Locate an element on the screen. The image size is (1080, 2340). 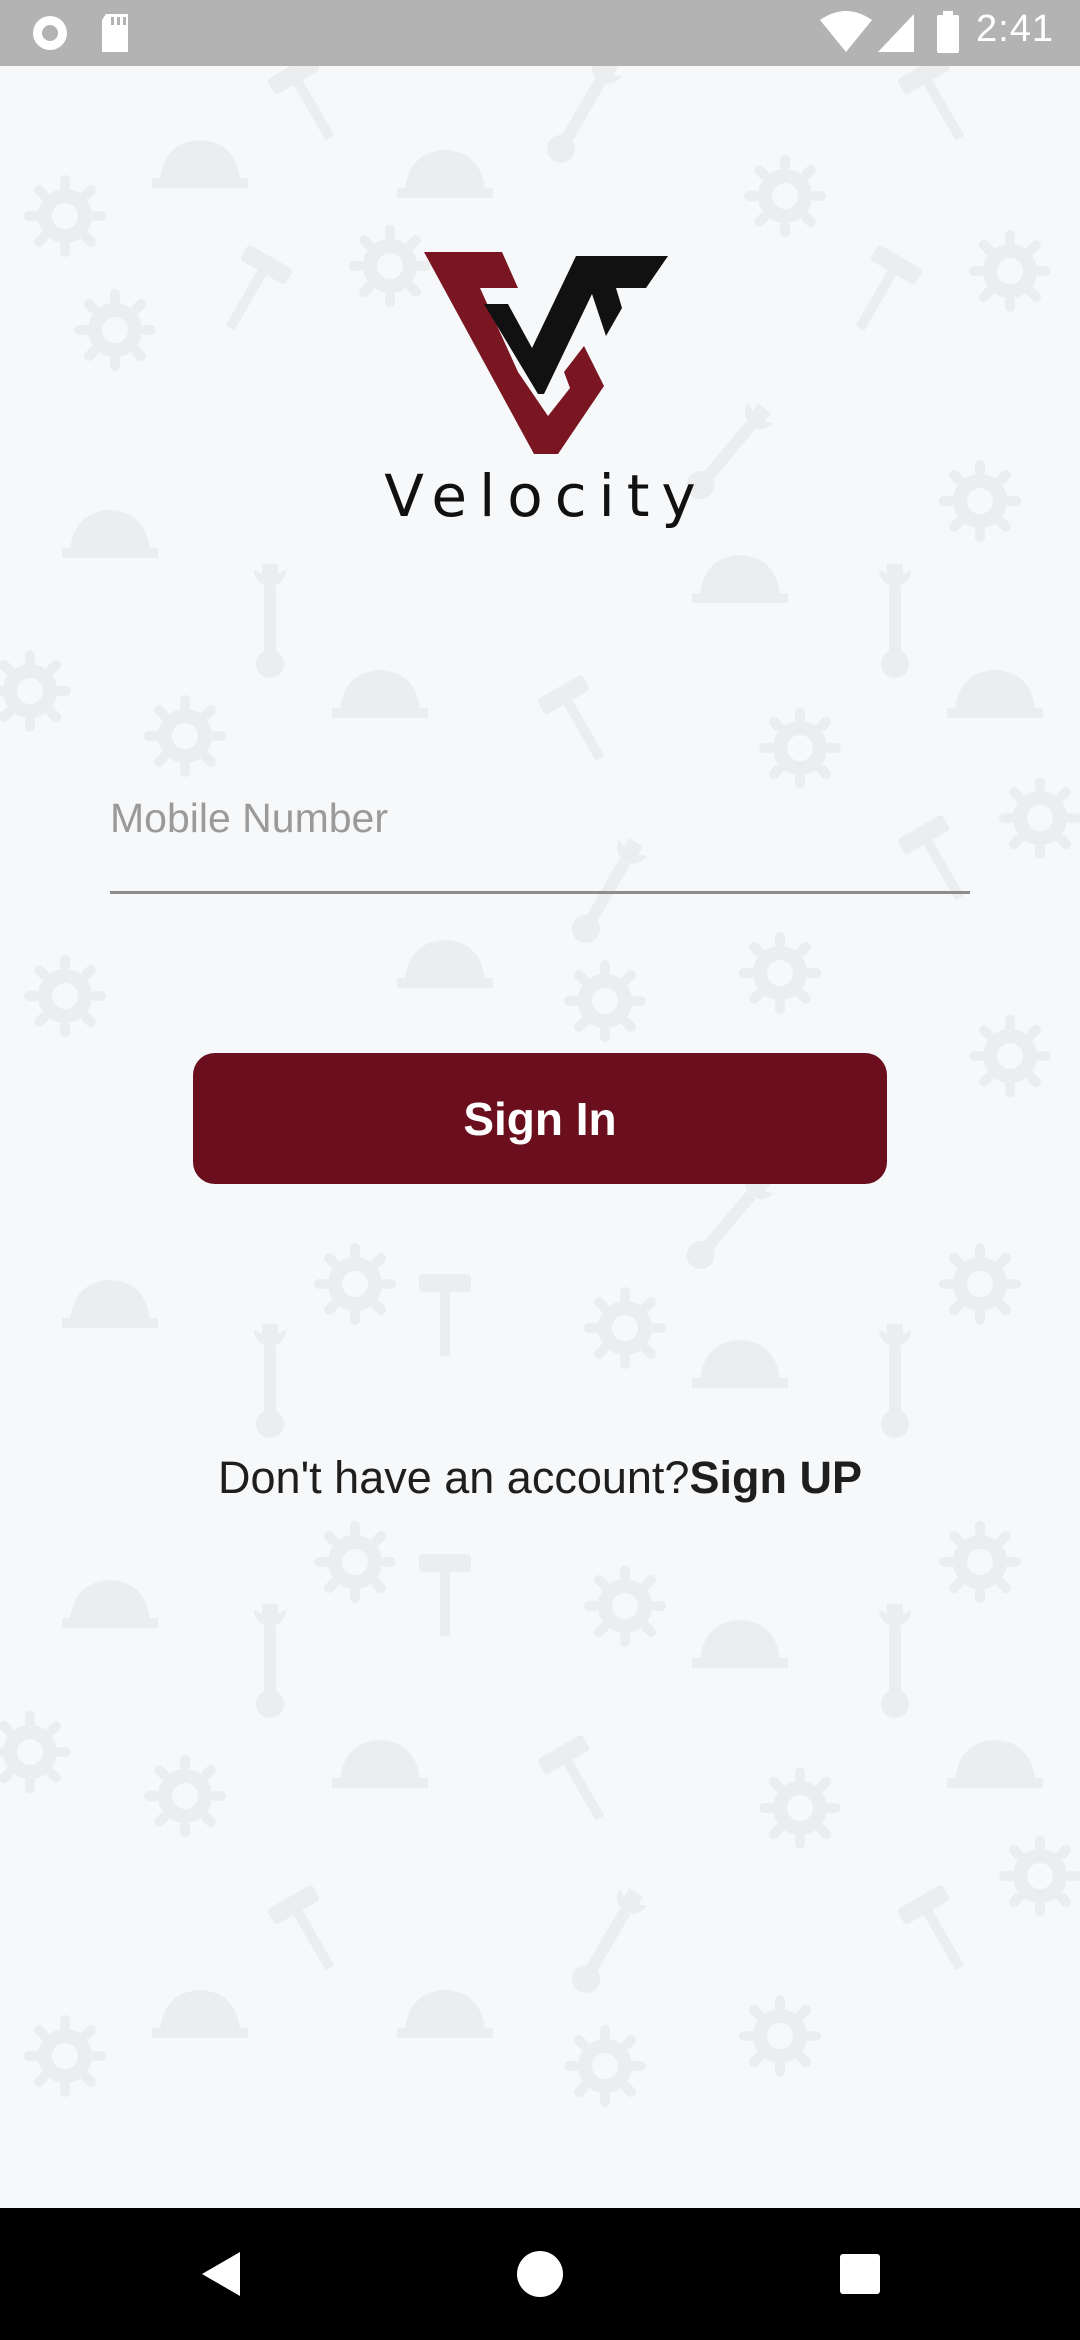
velocity-logo is located at coordinates (546, 353).